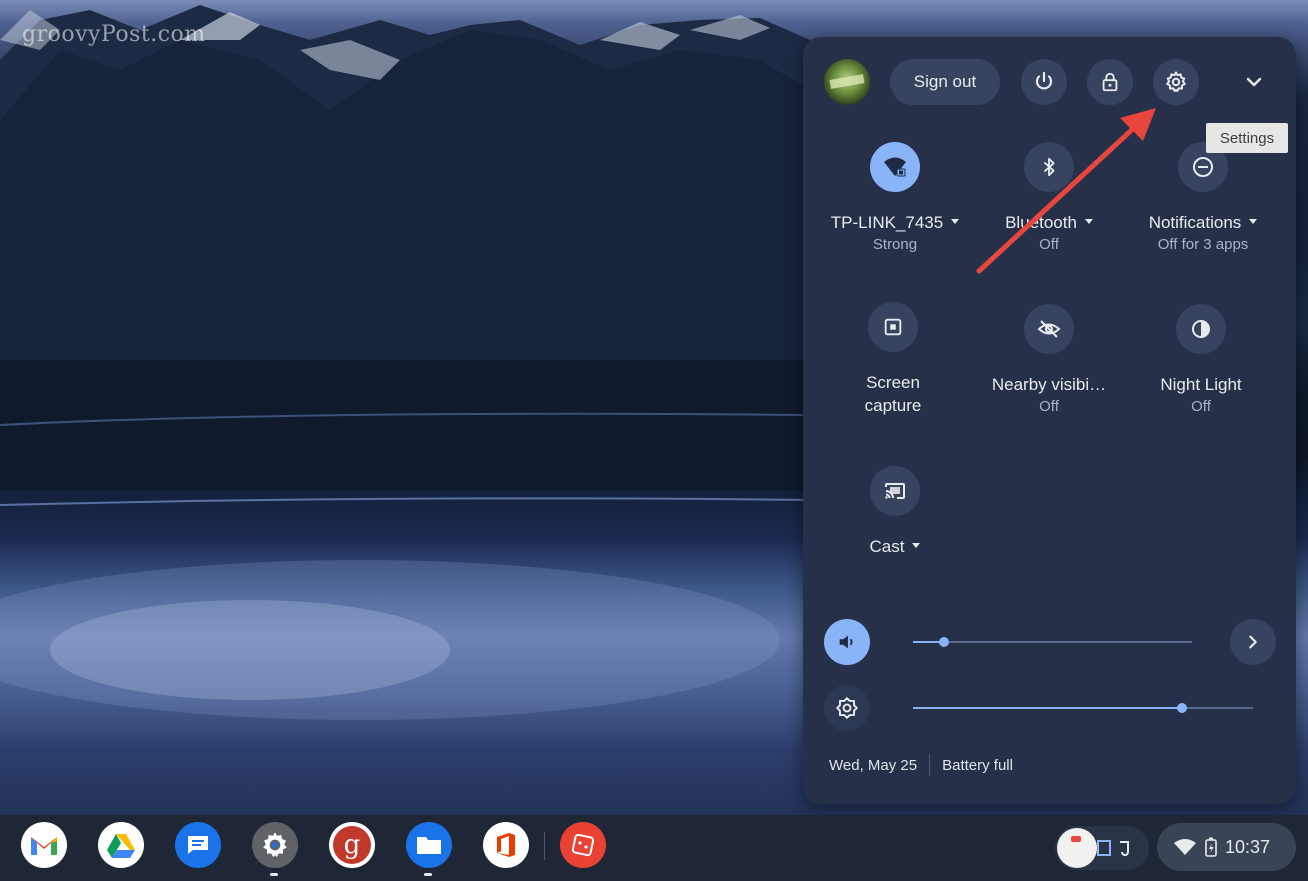 The image size is (1308, 881). I want to click on bluetooth-tile-label-row: Bluetooth, so click(1049, 222).